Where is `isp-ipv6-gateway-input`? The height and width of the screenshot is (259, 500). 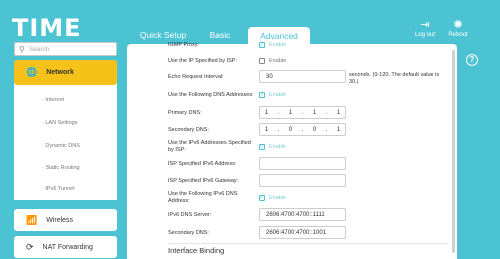 isp-ipv6-gateway-input is located at coordinates (302, 180).